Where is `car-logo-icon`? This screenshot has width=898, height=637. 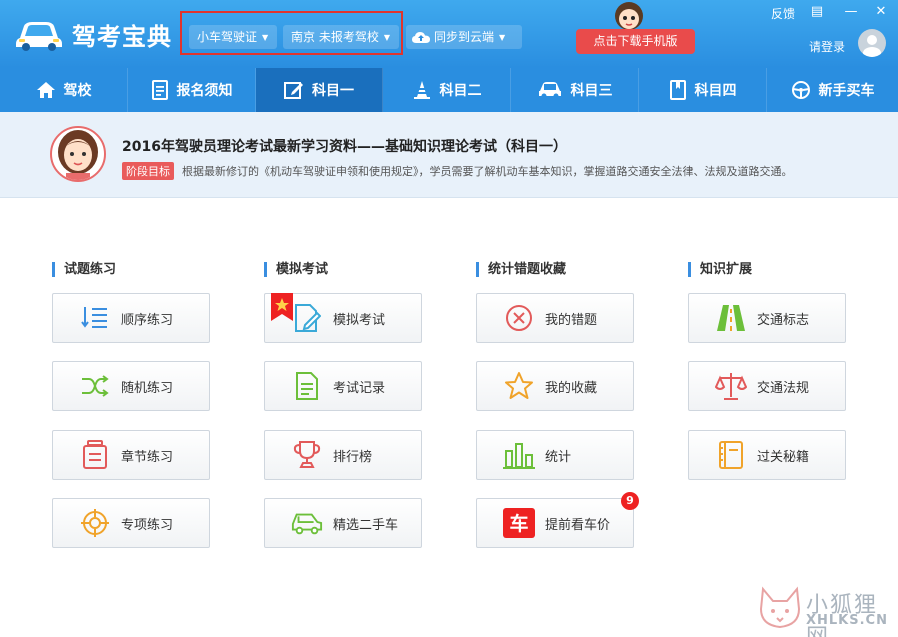
car-logo-icon is located at coordinates (39, 36).